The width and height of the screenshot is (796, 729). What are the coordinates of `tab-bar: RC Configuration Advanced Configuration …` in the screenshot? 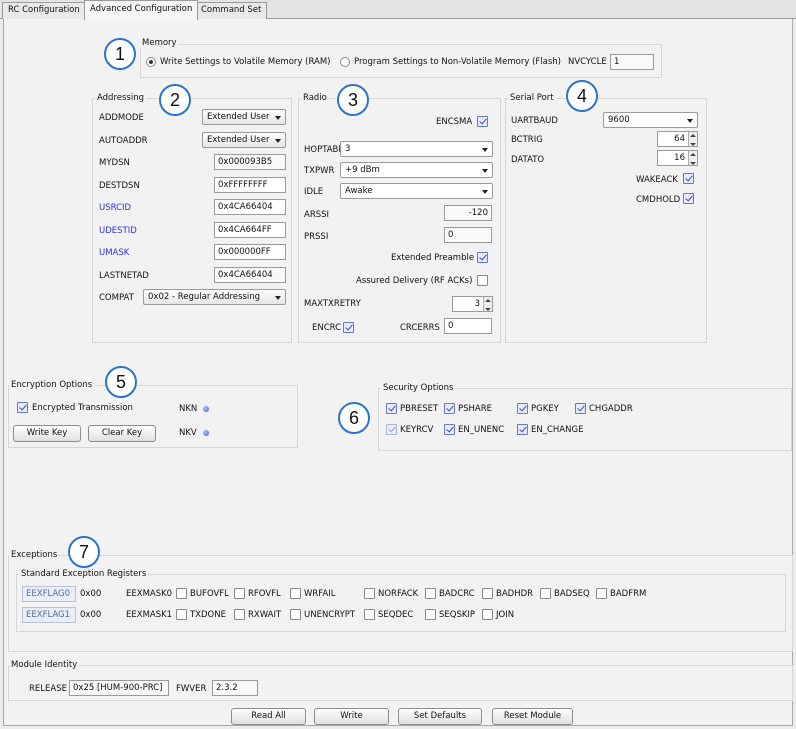 It's located at (398, 10).